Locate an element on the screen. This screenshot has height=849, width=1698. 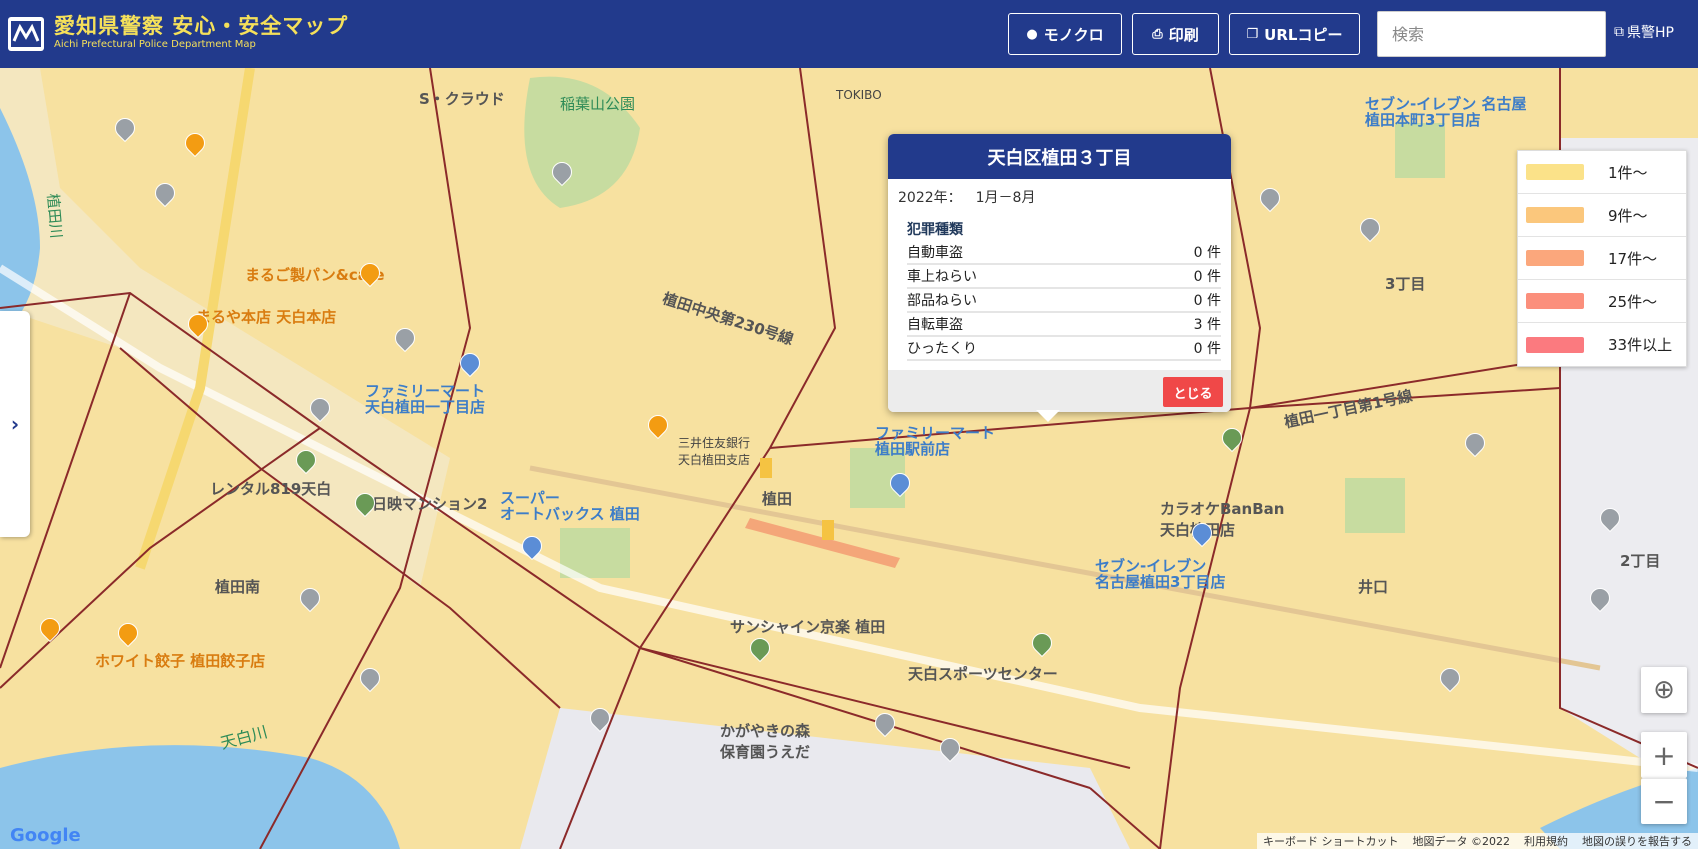
popup-months: 1月－8月 is located at coordinates (1005, 198).